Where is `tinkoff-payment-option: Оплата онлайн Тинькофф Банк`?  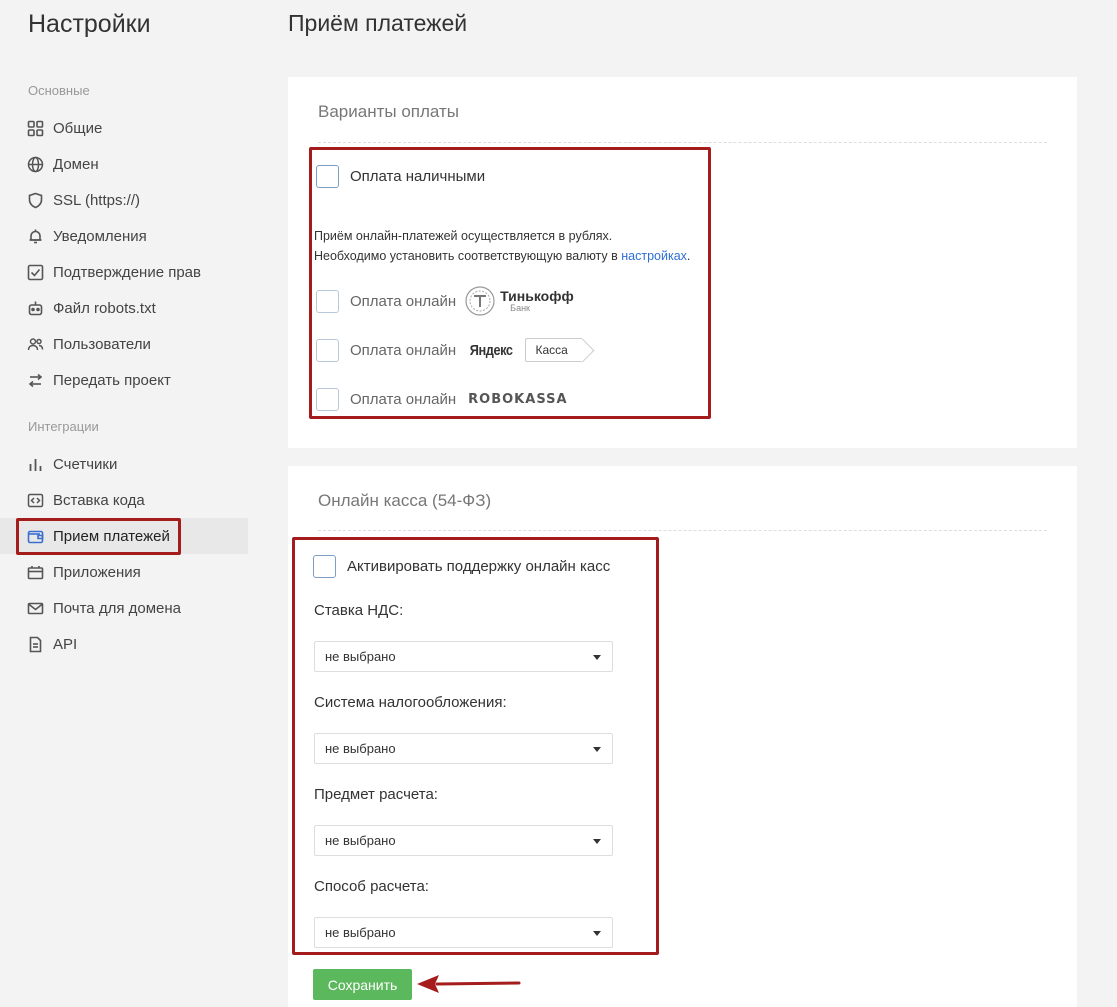
tinkoff-payment-option: Оплата онлайн Тинькофф Банк is located at coordinates (445, 301).